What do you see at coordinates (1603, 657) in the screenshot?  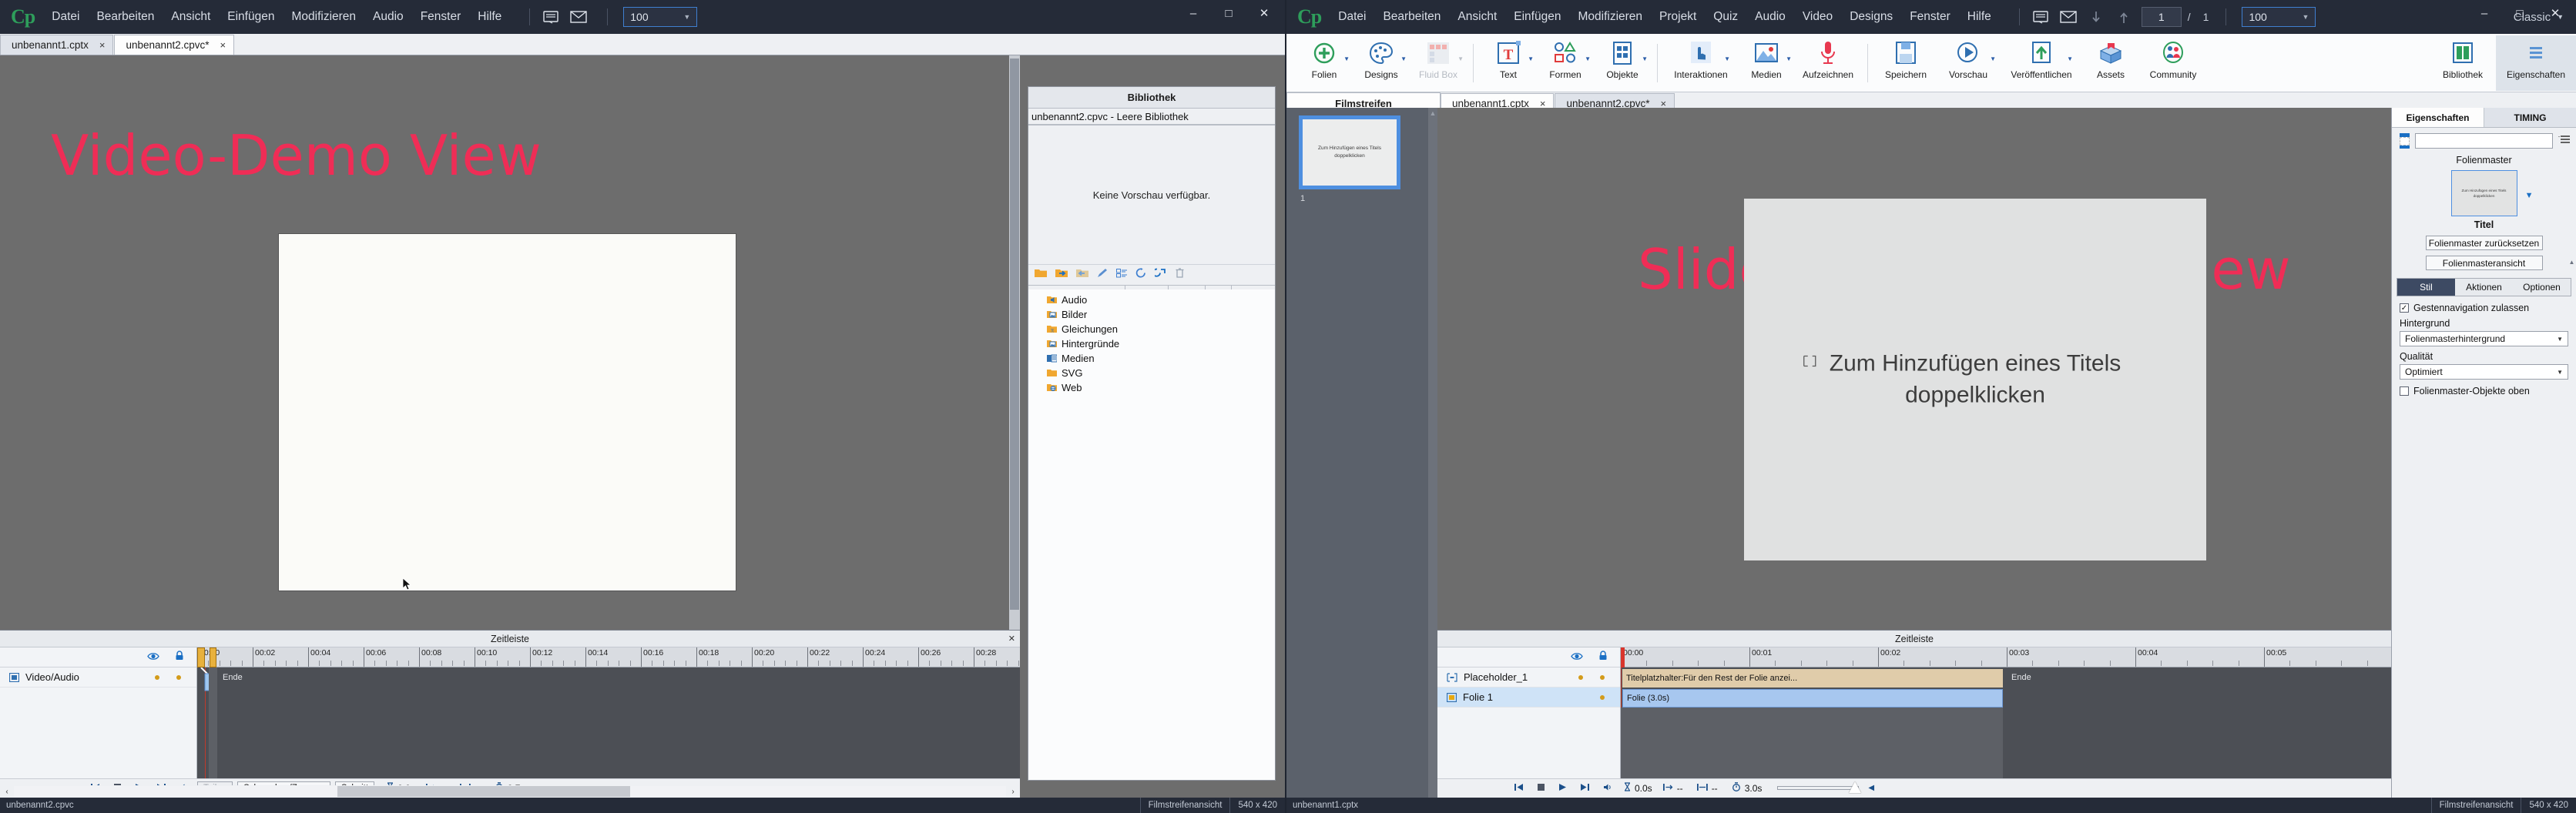 I see `lock-icon` at bounding box center [1603, 657].